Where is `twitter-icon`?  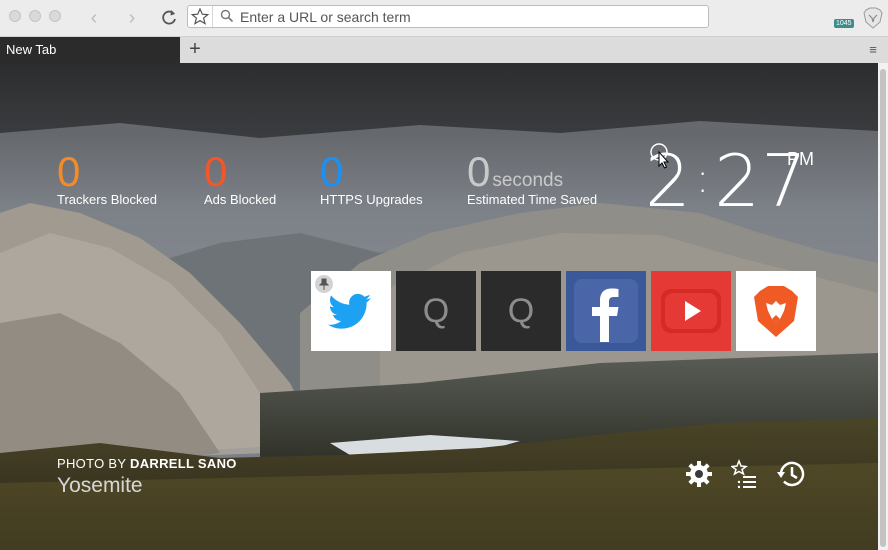 twitter-icon is located at coordinates (349, 311).